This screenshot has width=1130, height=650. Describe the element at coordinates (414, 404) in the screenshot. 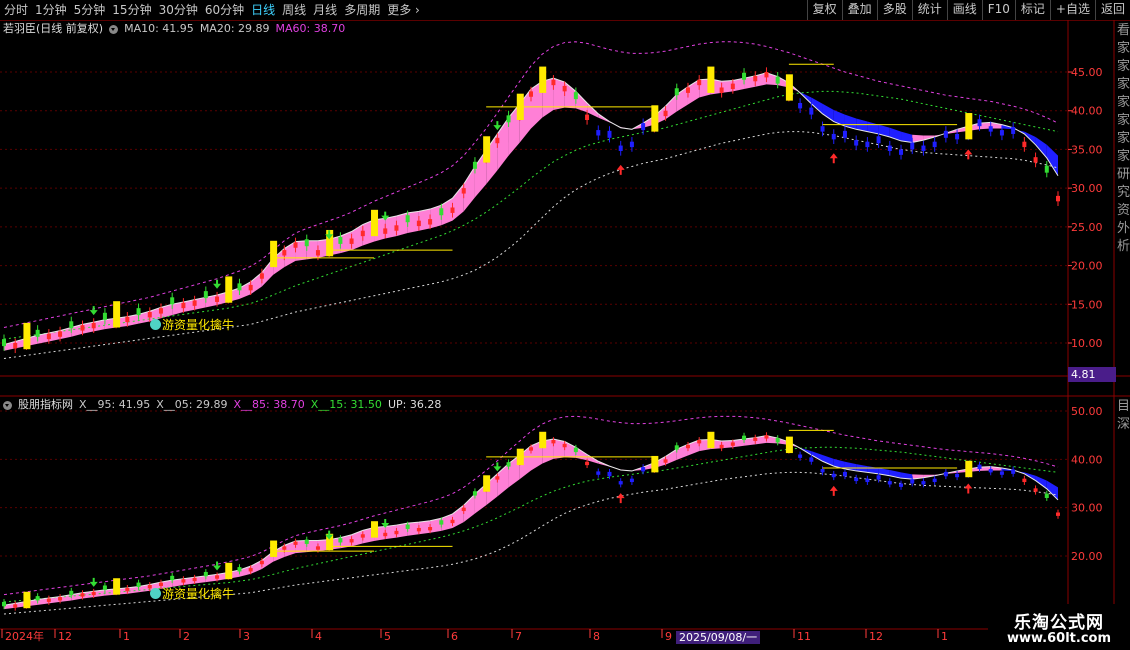

I see `up-label: UP: 36.28` at that location.